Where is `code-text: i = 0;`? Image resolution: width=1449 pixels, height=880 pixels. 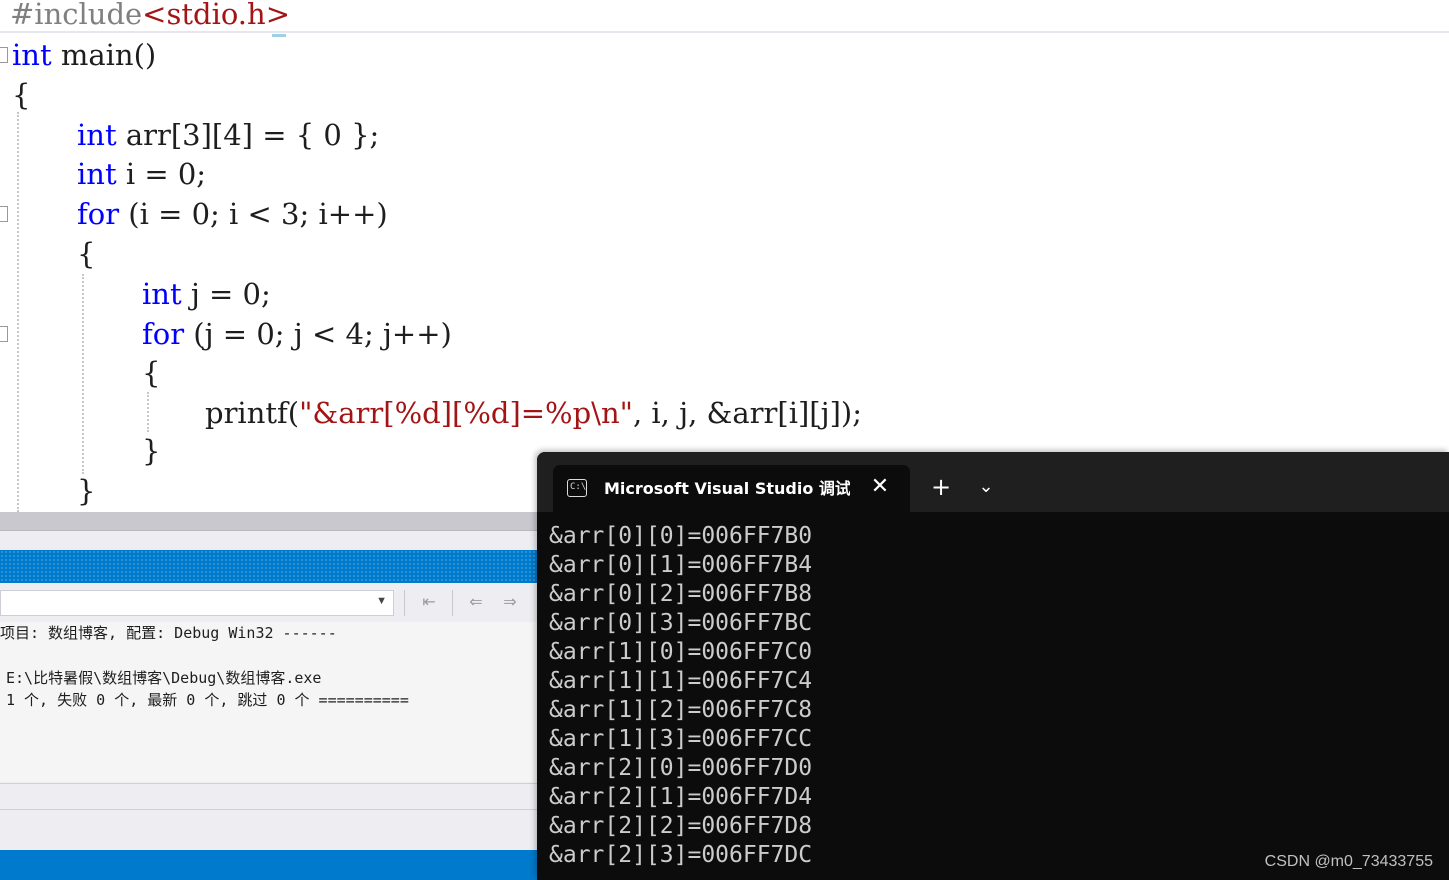
code-text: i = 0; is located at coordinates (161, 174).